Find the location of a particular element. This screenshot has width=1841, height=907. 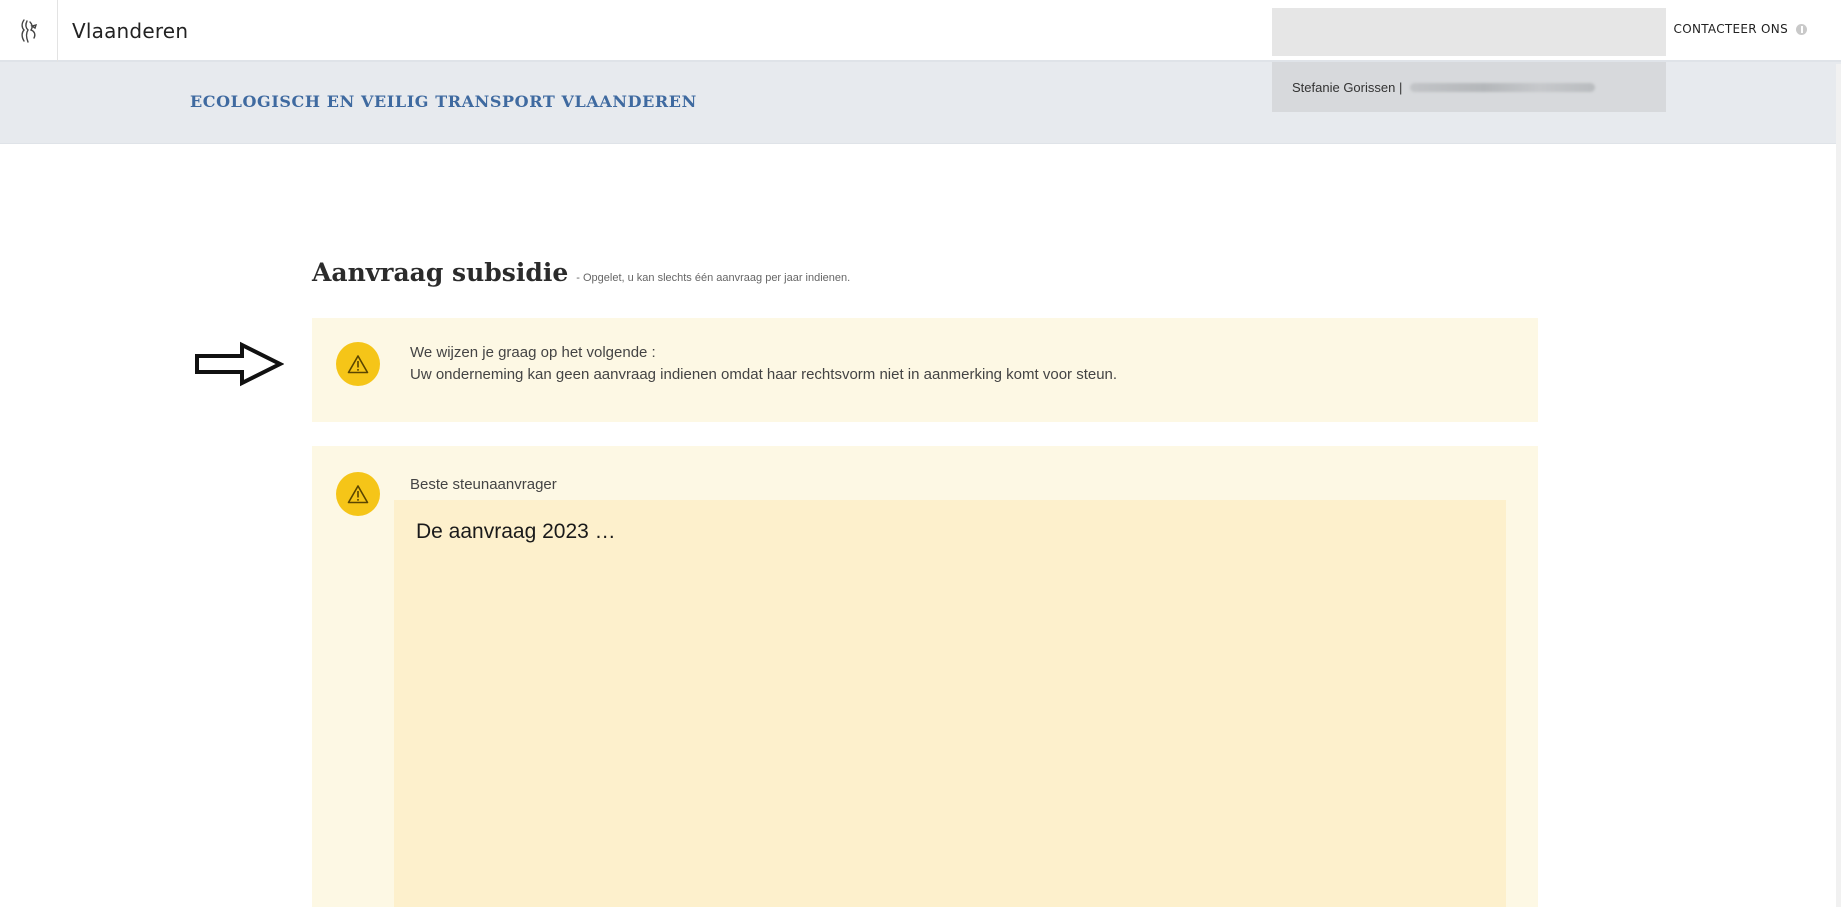

scrollbar-track is located at coordinates (1838, 485).